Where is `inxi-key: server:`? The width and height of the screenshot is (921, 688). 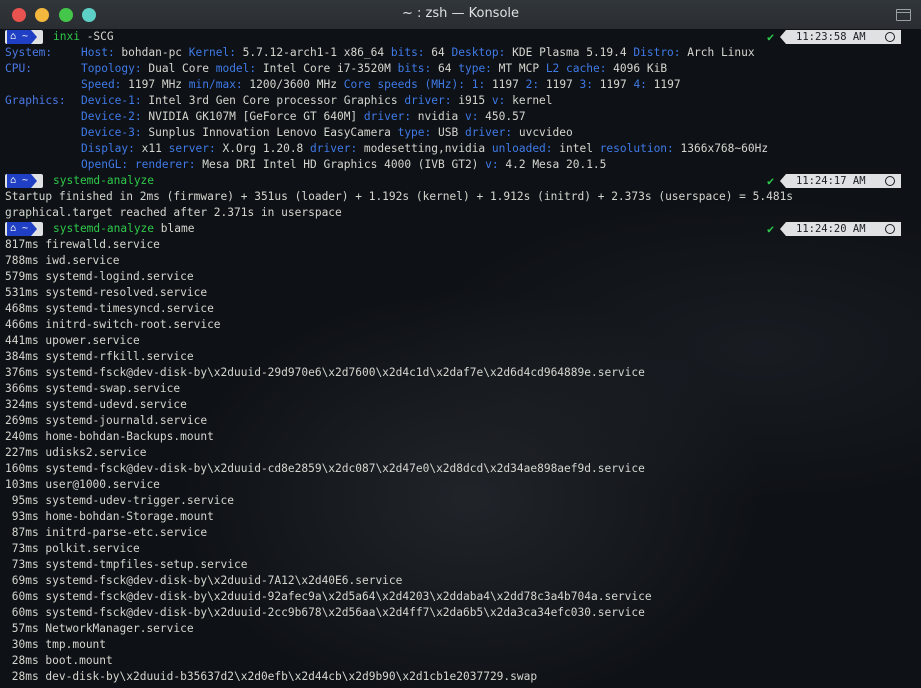
inxi-key: server: is located at coordinates (192, 148).